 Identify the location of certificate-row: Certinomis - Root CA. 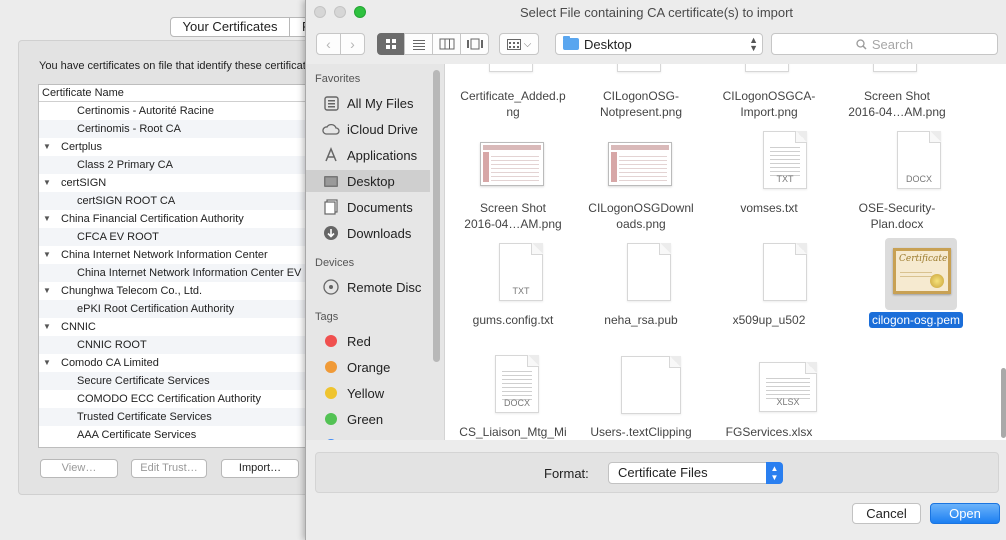
(178, 129).